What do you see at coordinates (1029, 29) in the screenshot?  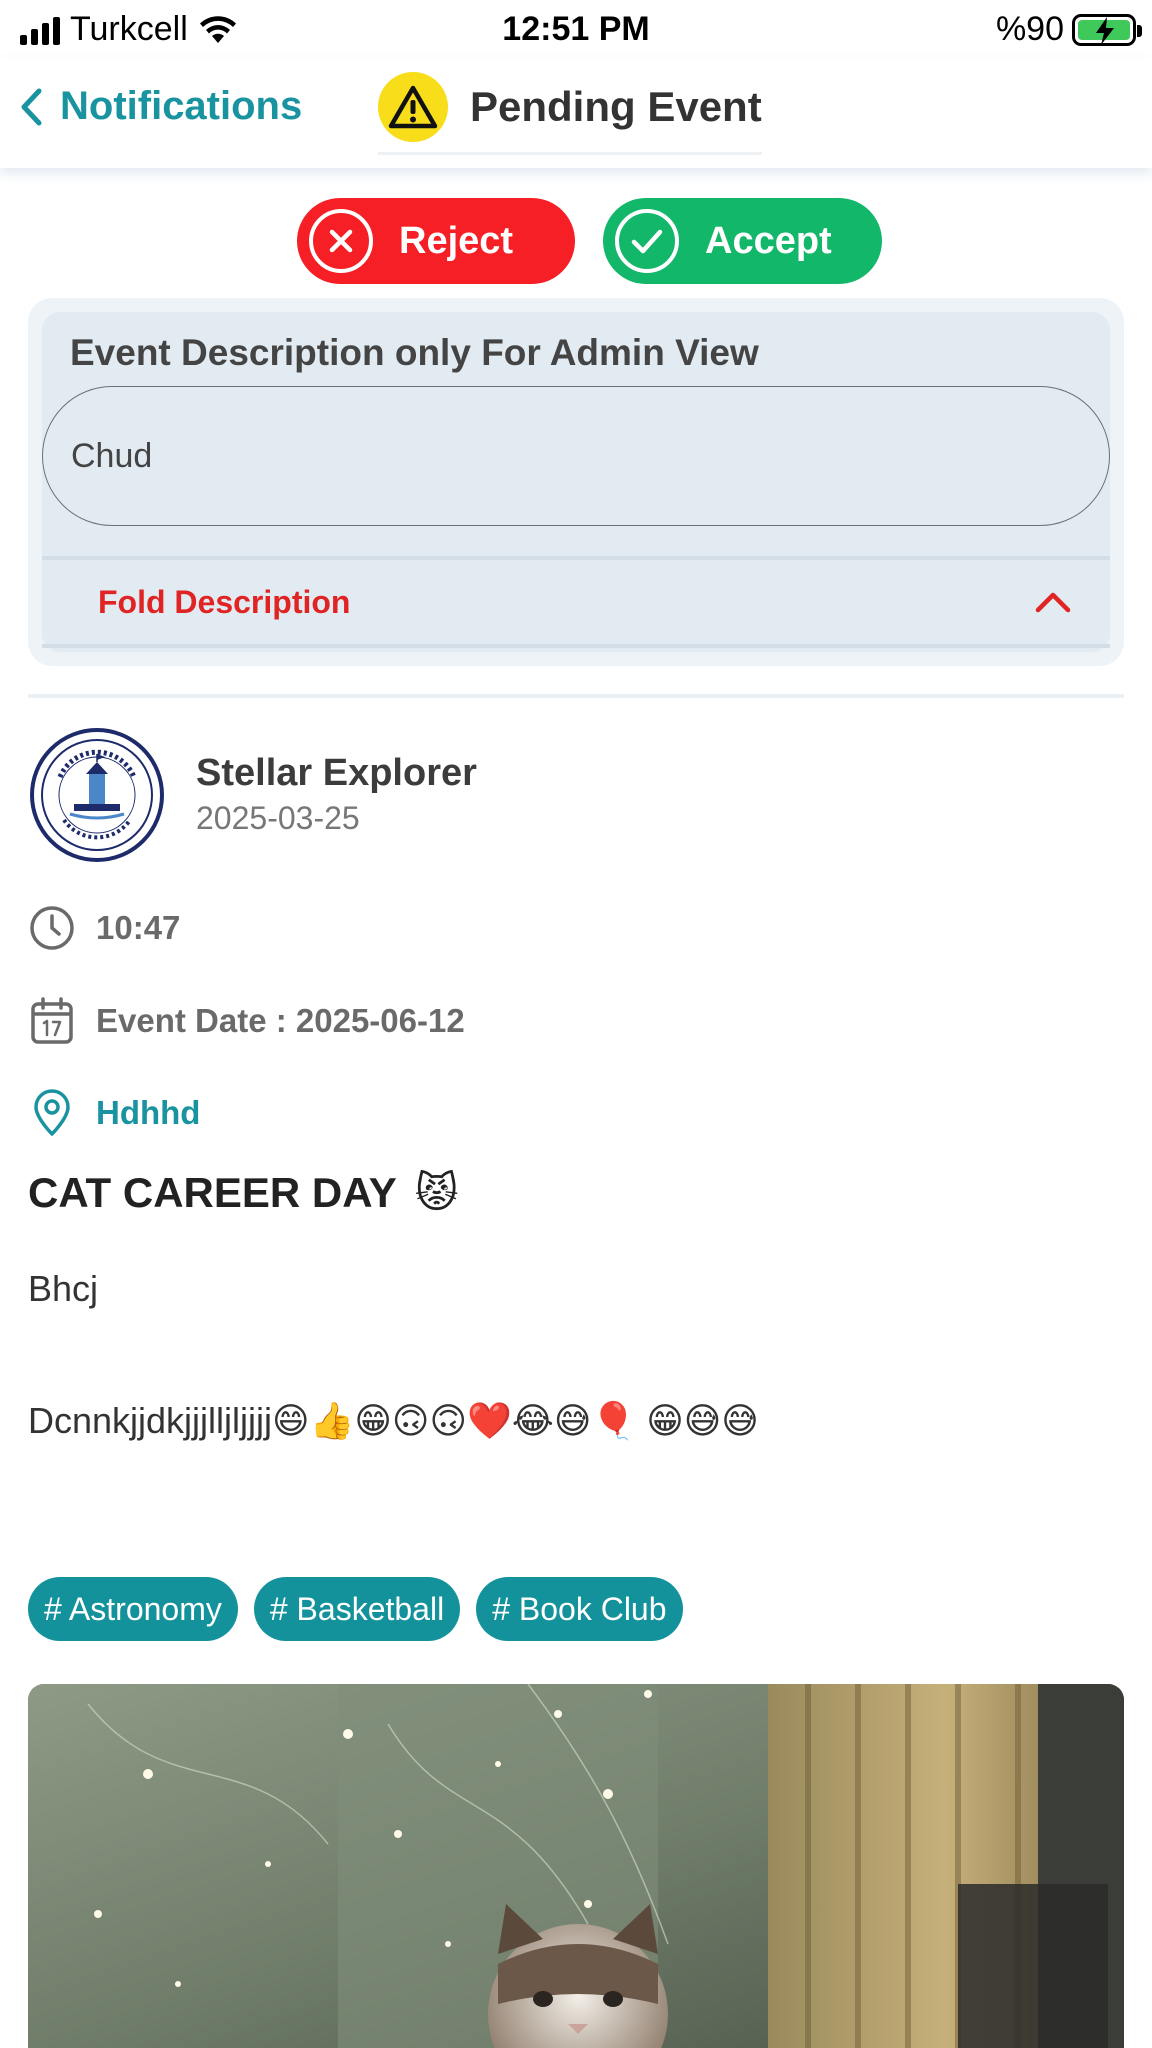 I see `battery-percent: %90` at bounding box center [1029, 29].